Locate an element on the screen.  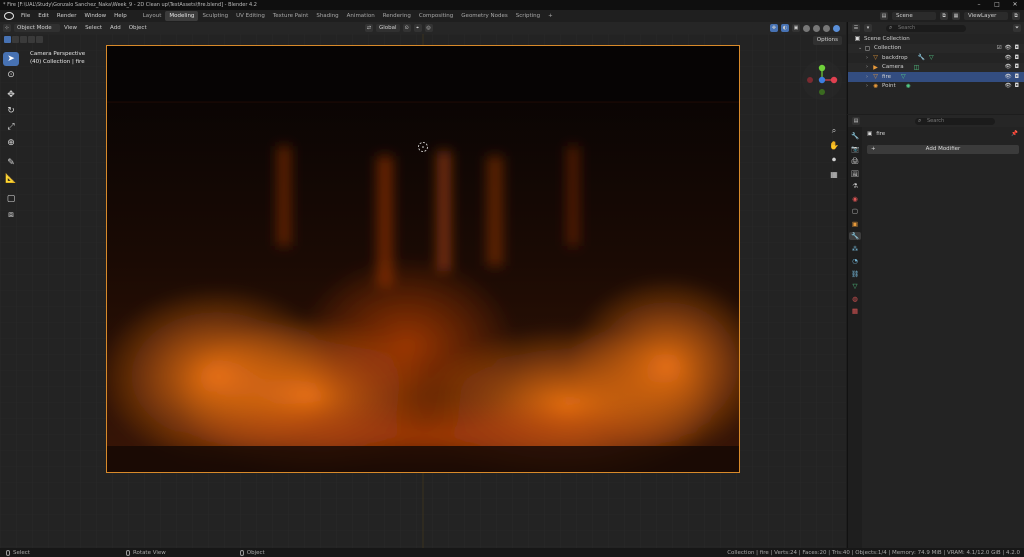
options-dropdown: Options is located at coordinates (827, 40).